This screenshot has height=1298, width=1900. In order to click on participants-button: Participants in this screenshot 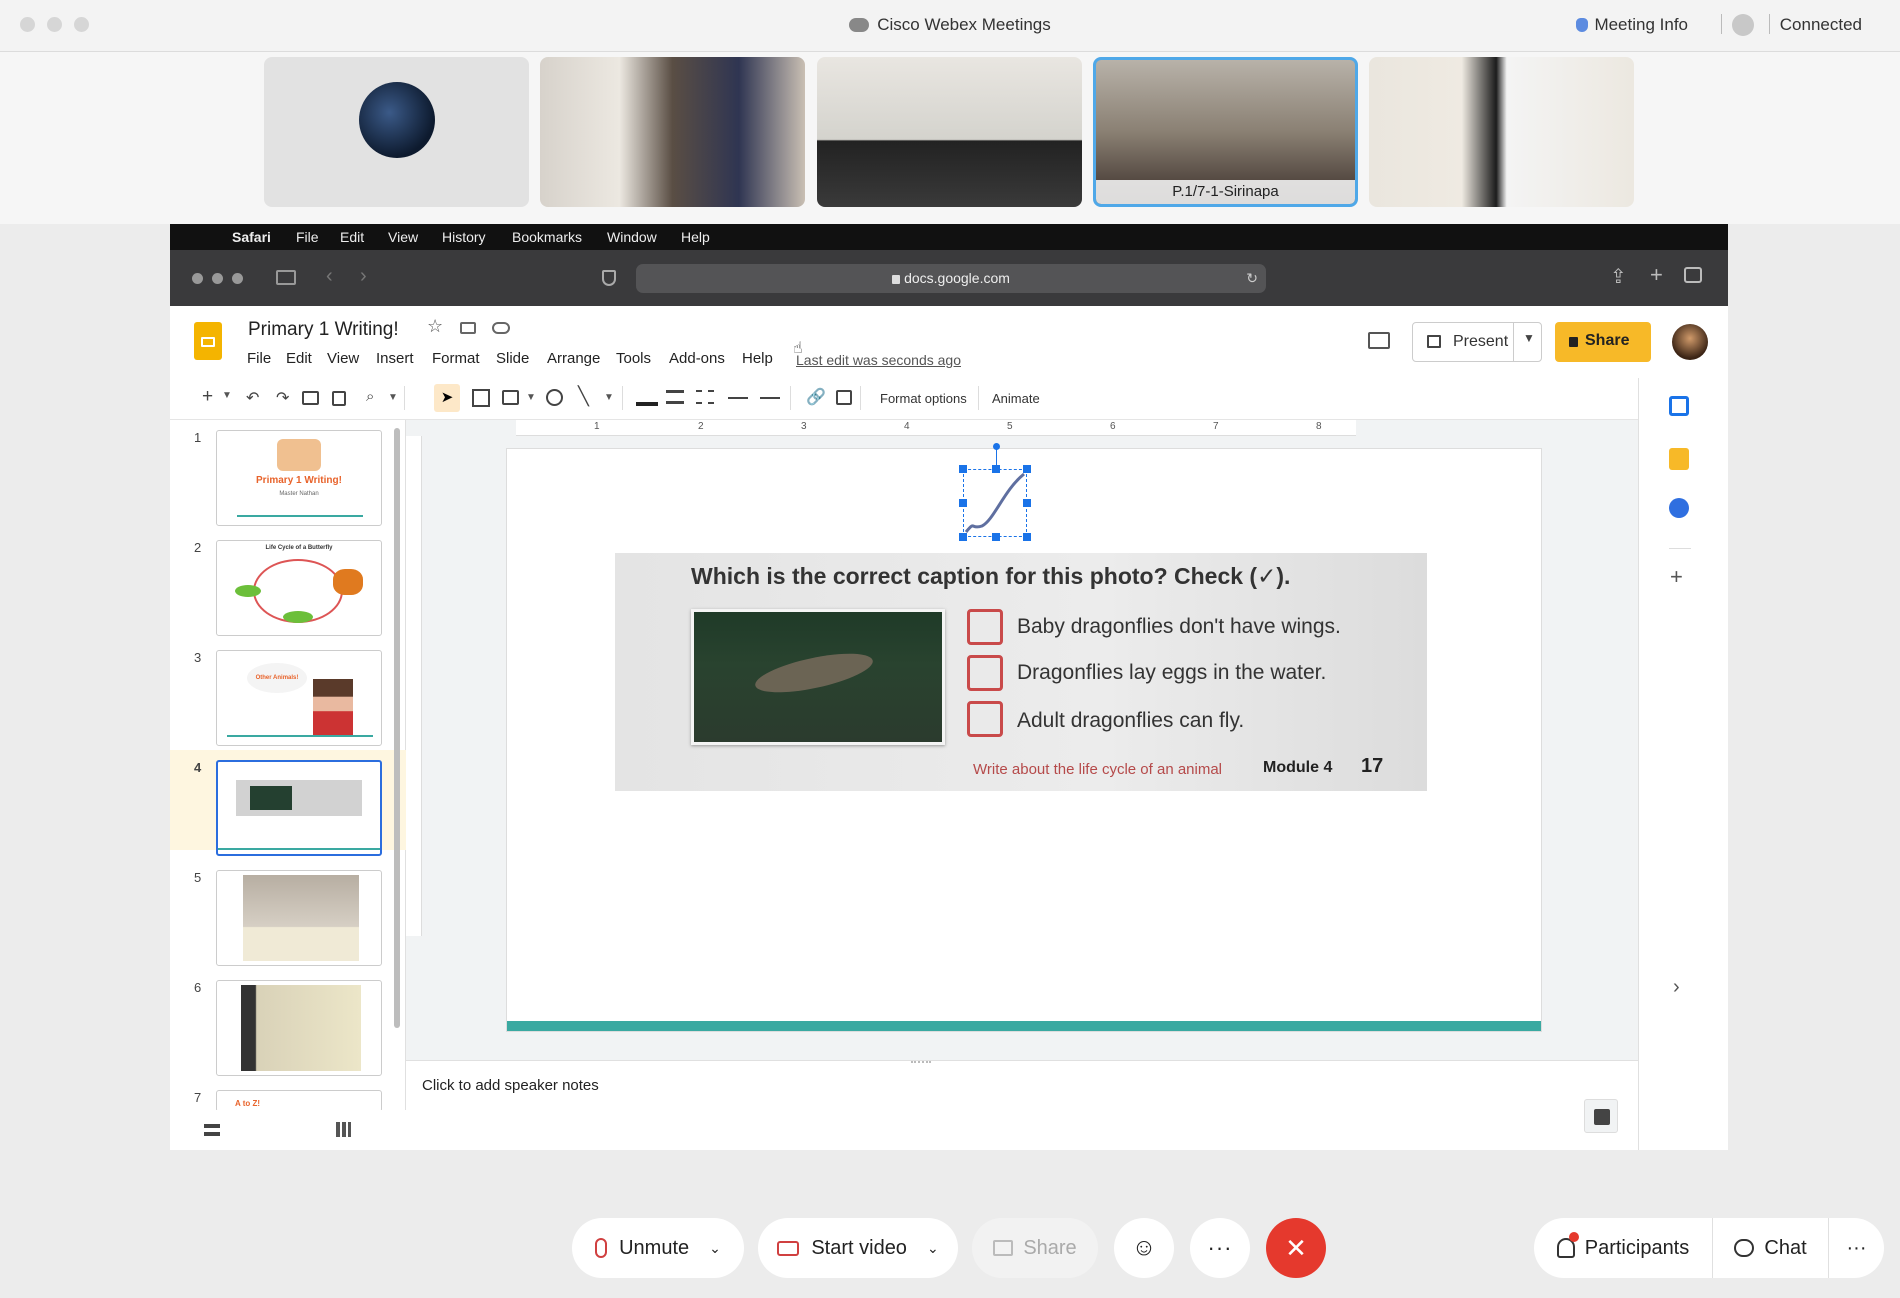, I will do `click(1623, 1248)`.